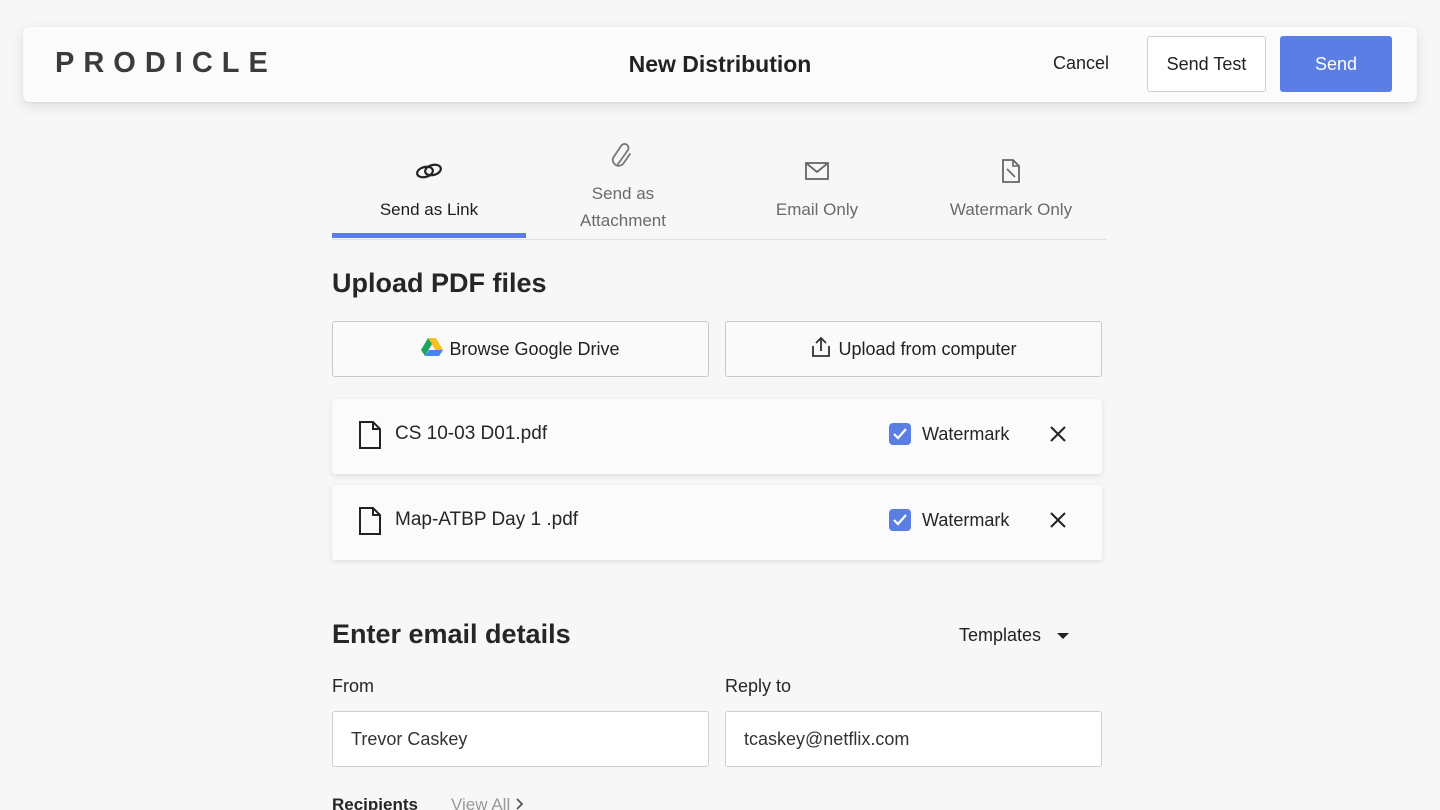  I want to click on upload-icon, so click(821, 349).